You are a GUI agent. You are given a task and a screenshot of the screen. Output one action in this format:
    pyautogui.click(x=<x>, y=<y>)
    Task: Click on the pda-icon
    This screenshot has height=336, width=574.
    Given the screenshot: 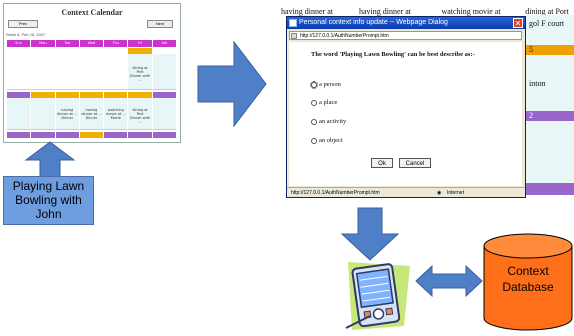 What is the action you would take?
    pyautogui.click(x=377, y=296)
    